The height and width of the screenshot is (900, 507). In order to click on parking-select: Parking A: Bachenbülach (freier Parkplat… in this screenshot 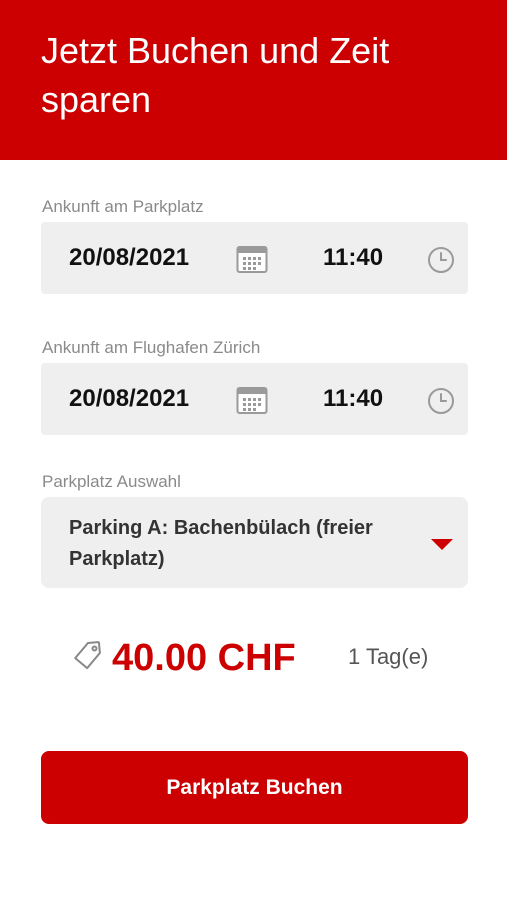, I will do `click(254, 542)`.